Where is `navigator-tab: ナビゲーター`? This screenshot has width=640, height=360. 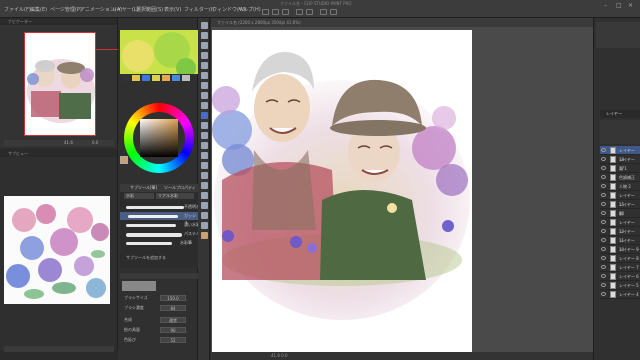
navigator-tab: ナビゲーター is located at coordinates (58, 21).